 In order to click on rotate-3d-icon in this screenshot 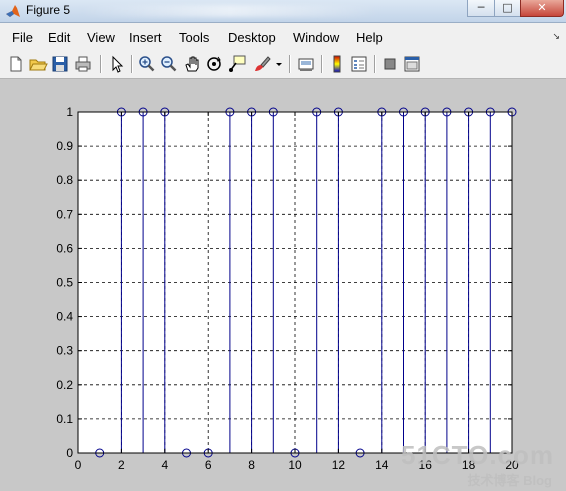, I will do `click(214, 64)`.